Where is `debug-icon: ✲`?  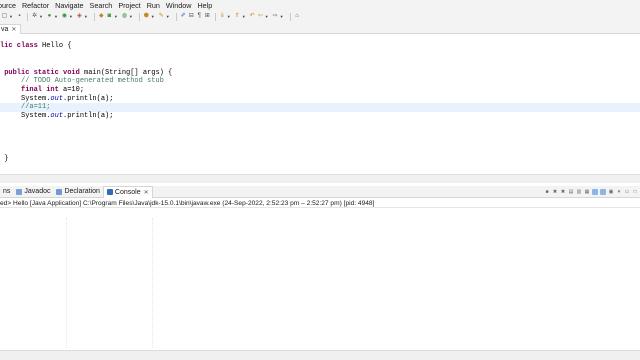 debug-icon: ✲ is located at coordinates (34, 16).